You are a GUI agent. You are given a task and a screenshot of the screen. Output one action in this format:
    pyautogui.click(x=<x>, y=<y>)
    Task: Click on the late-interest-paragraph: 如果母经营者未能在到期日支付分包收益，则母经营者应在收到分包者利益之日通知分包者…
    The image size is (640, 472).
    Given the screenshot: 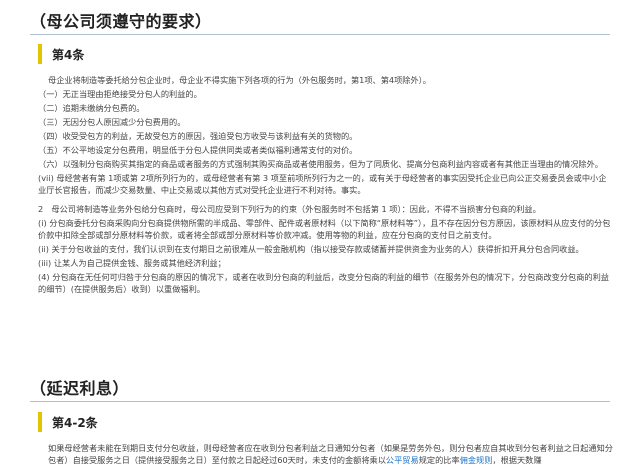 What is the action you would take?
    pyautogui.click(x=325, y=454)
    